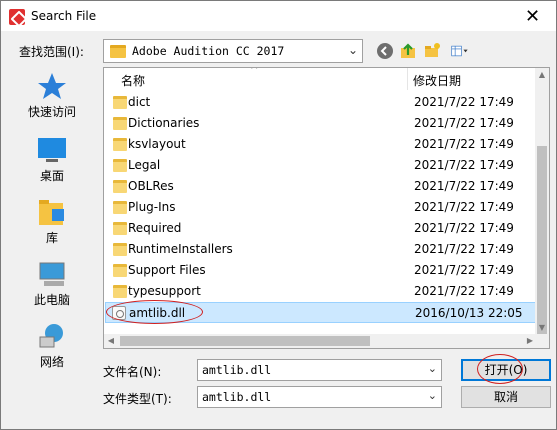 The width and height of the screenshot is (557, 430). What do you see at coordinates (321, 312) in the screenshot?
I see `list-item-selected: amtlib.dll 2016/10/13 22:05` at bounding box center [321, 312].